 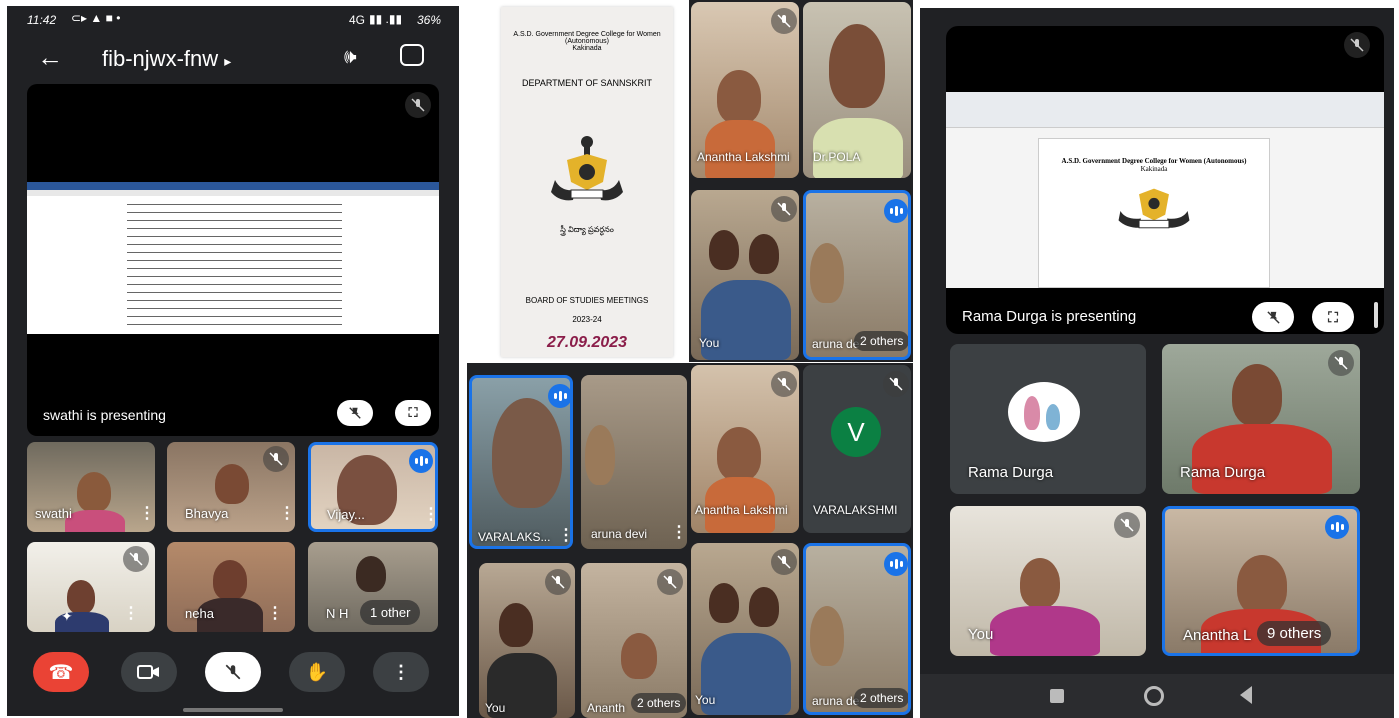 What do you see at coordinates (233, 193) in the screenshot?
I see `word-ribbon` at bounding box center [233, 193].